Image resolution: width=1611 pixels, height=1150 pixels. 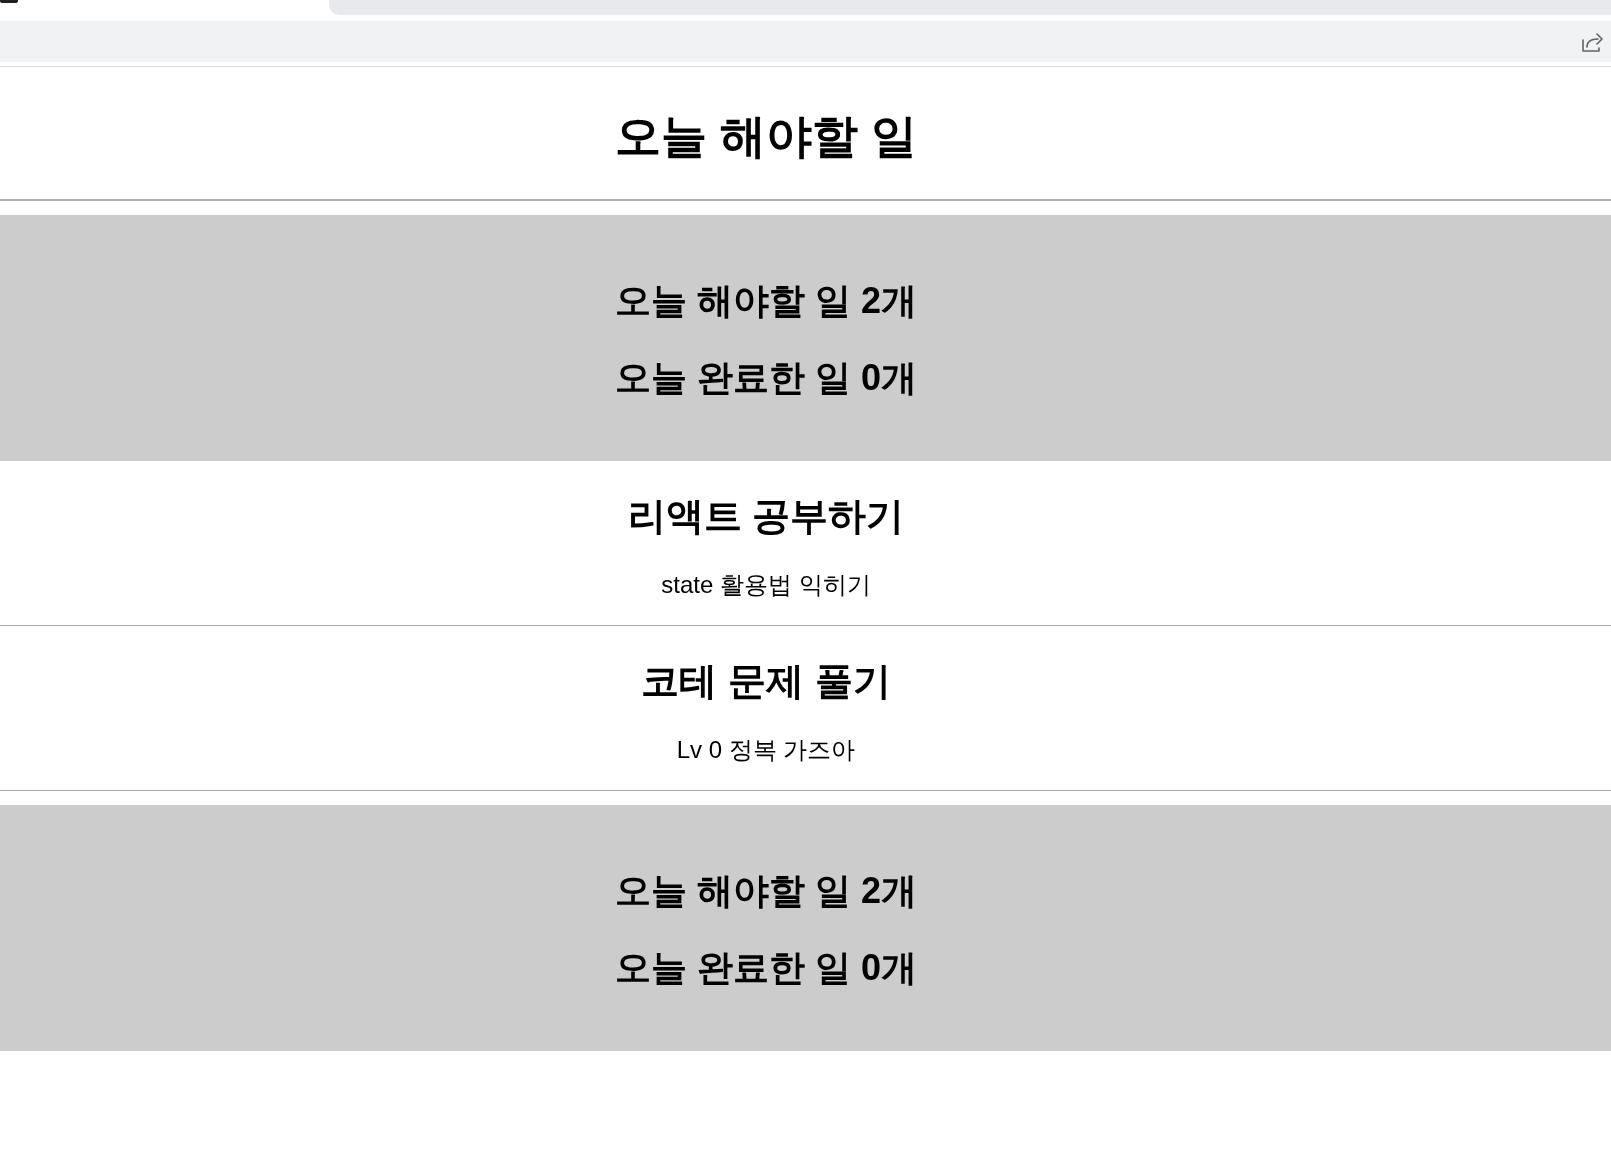 I want to click on partial-icon, so click(x=9, y=1).